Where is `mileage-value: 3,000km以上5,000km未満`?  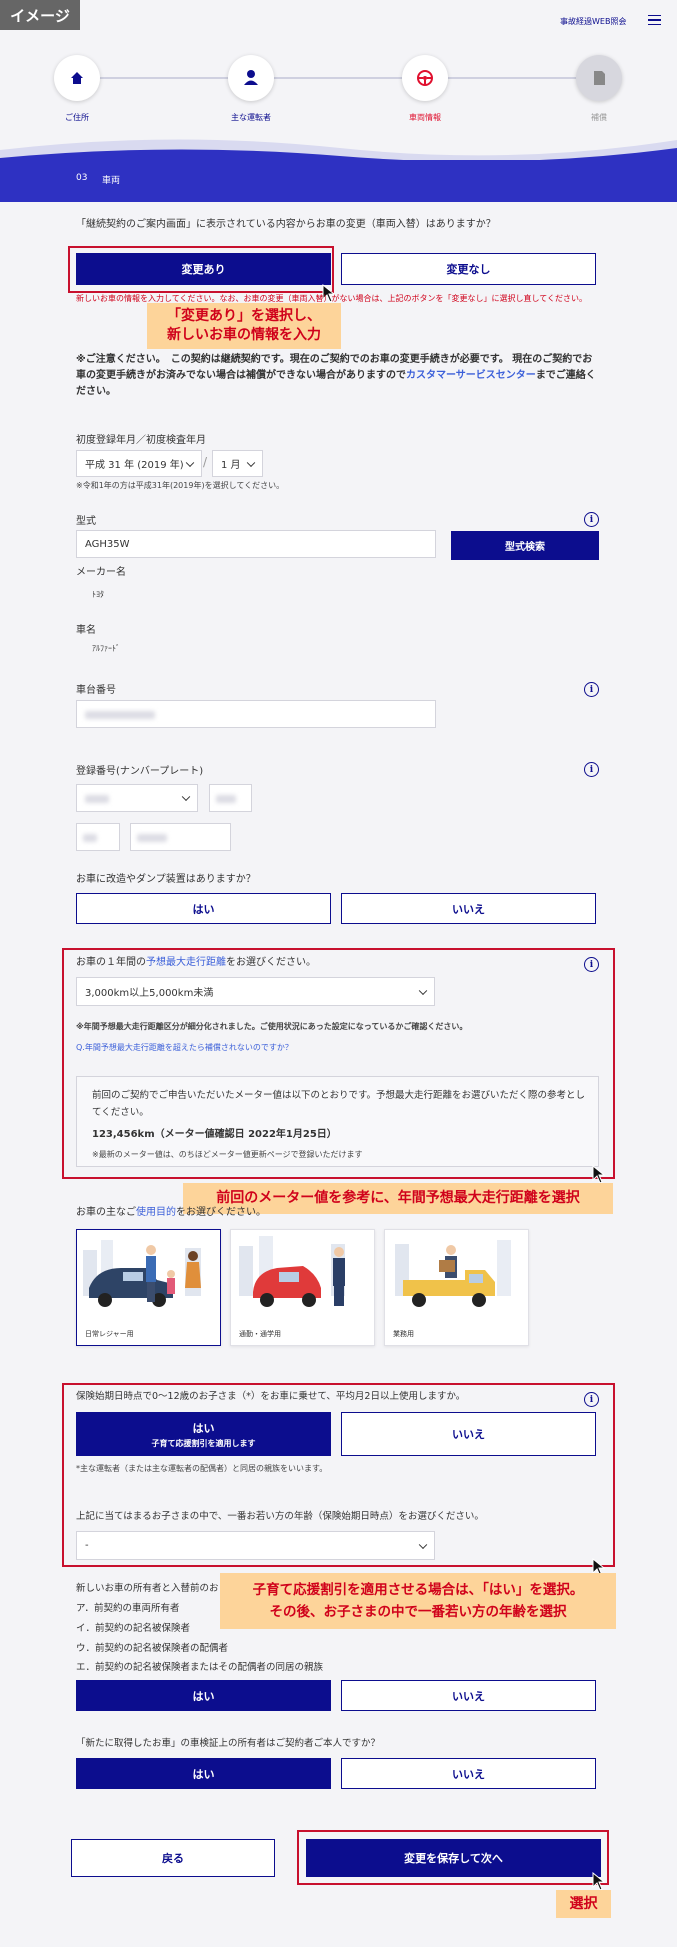 mileage-value: 3,000km以上5,000km未満 is located at coordinates (149, 993).